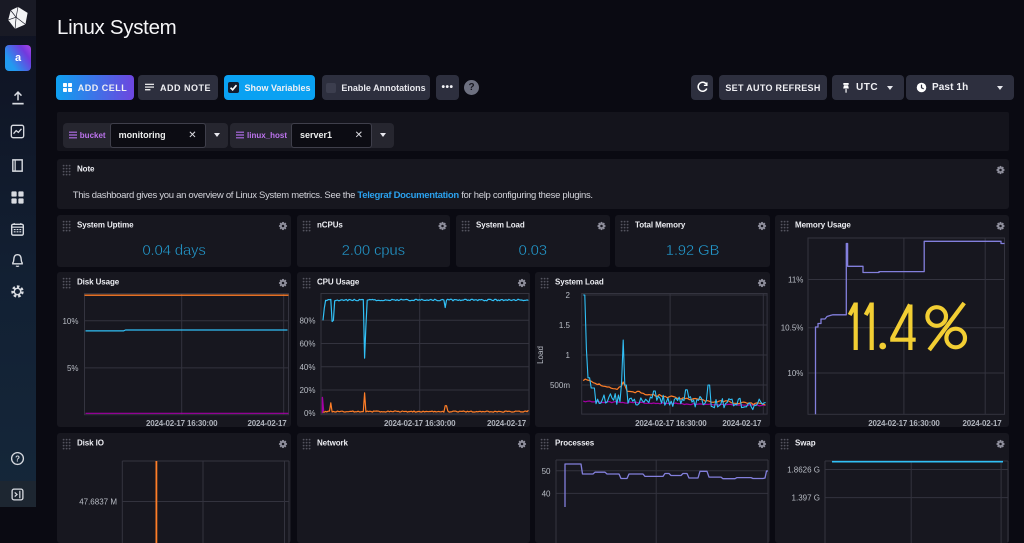 The height and width of the screenshot is (543, 1024). Describe the element at coordinates (330, 224) in the screenshot. I see `svg-text: nCPUs` at that location.